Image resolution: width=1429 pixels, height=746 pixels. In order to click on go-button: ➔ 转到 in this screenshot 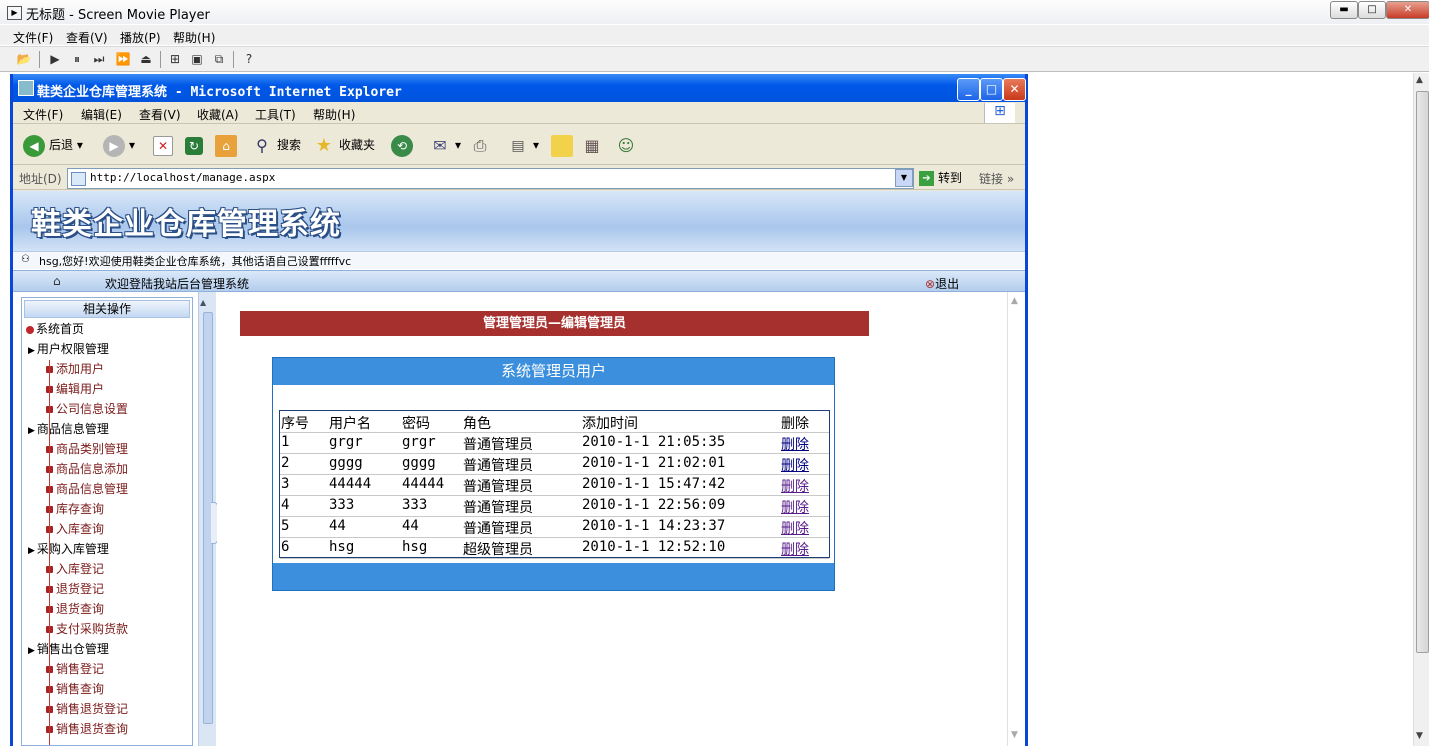, I will do `click(940, 177)`.